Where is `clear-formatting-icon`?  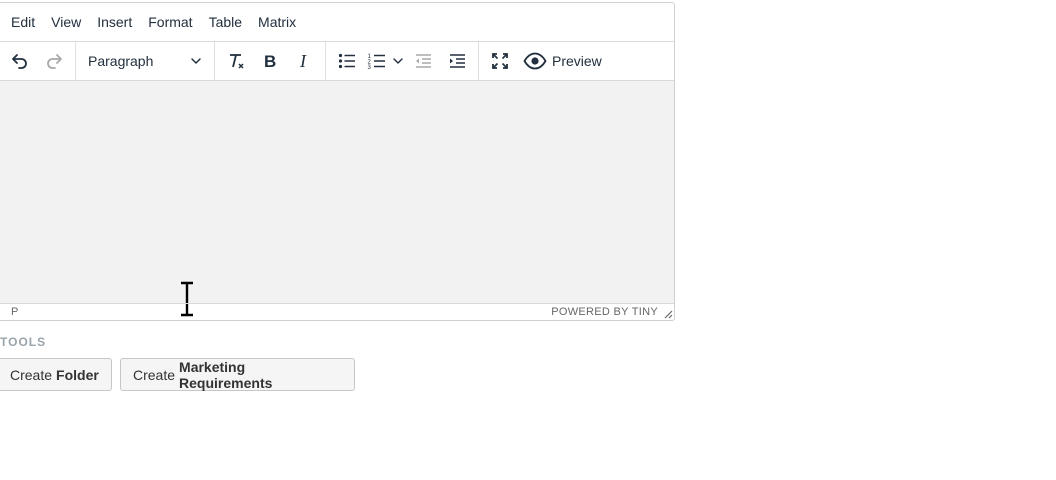 clear-formatting-icon is located at coordinates (237, 61).